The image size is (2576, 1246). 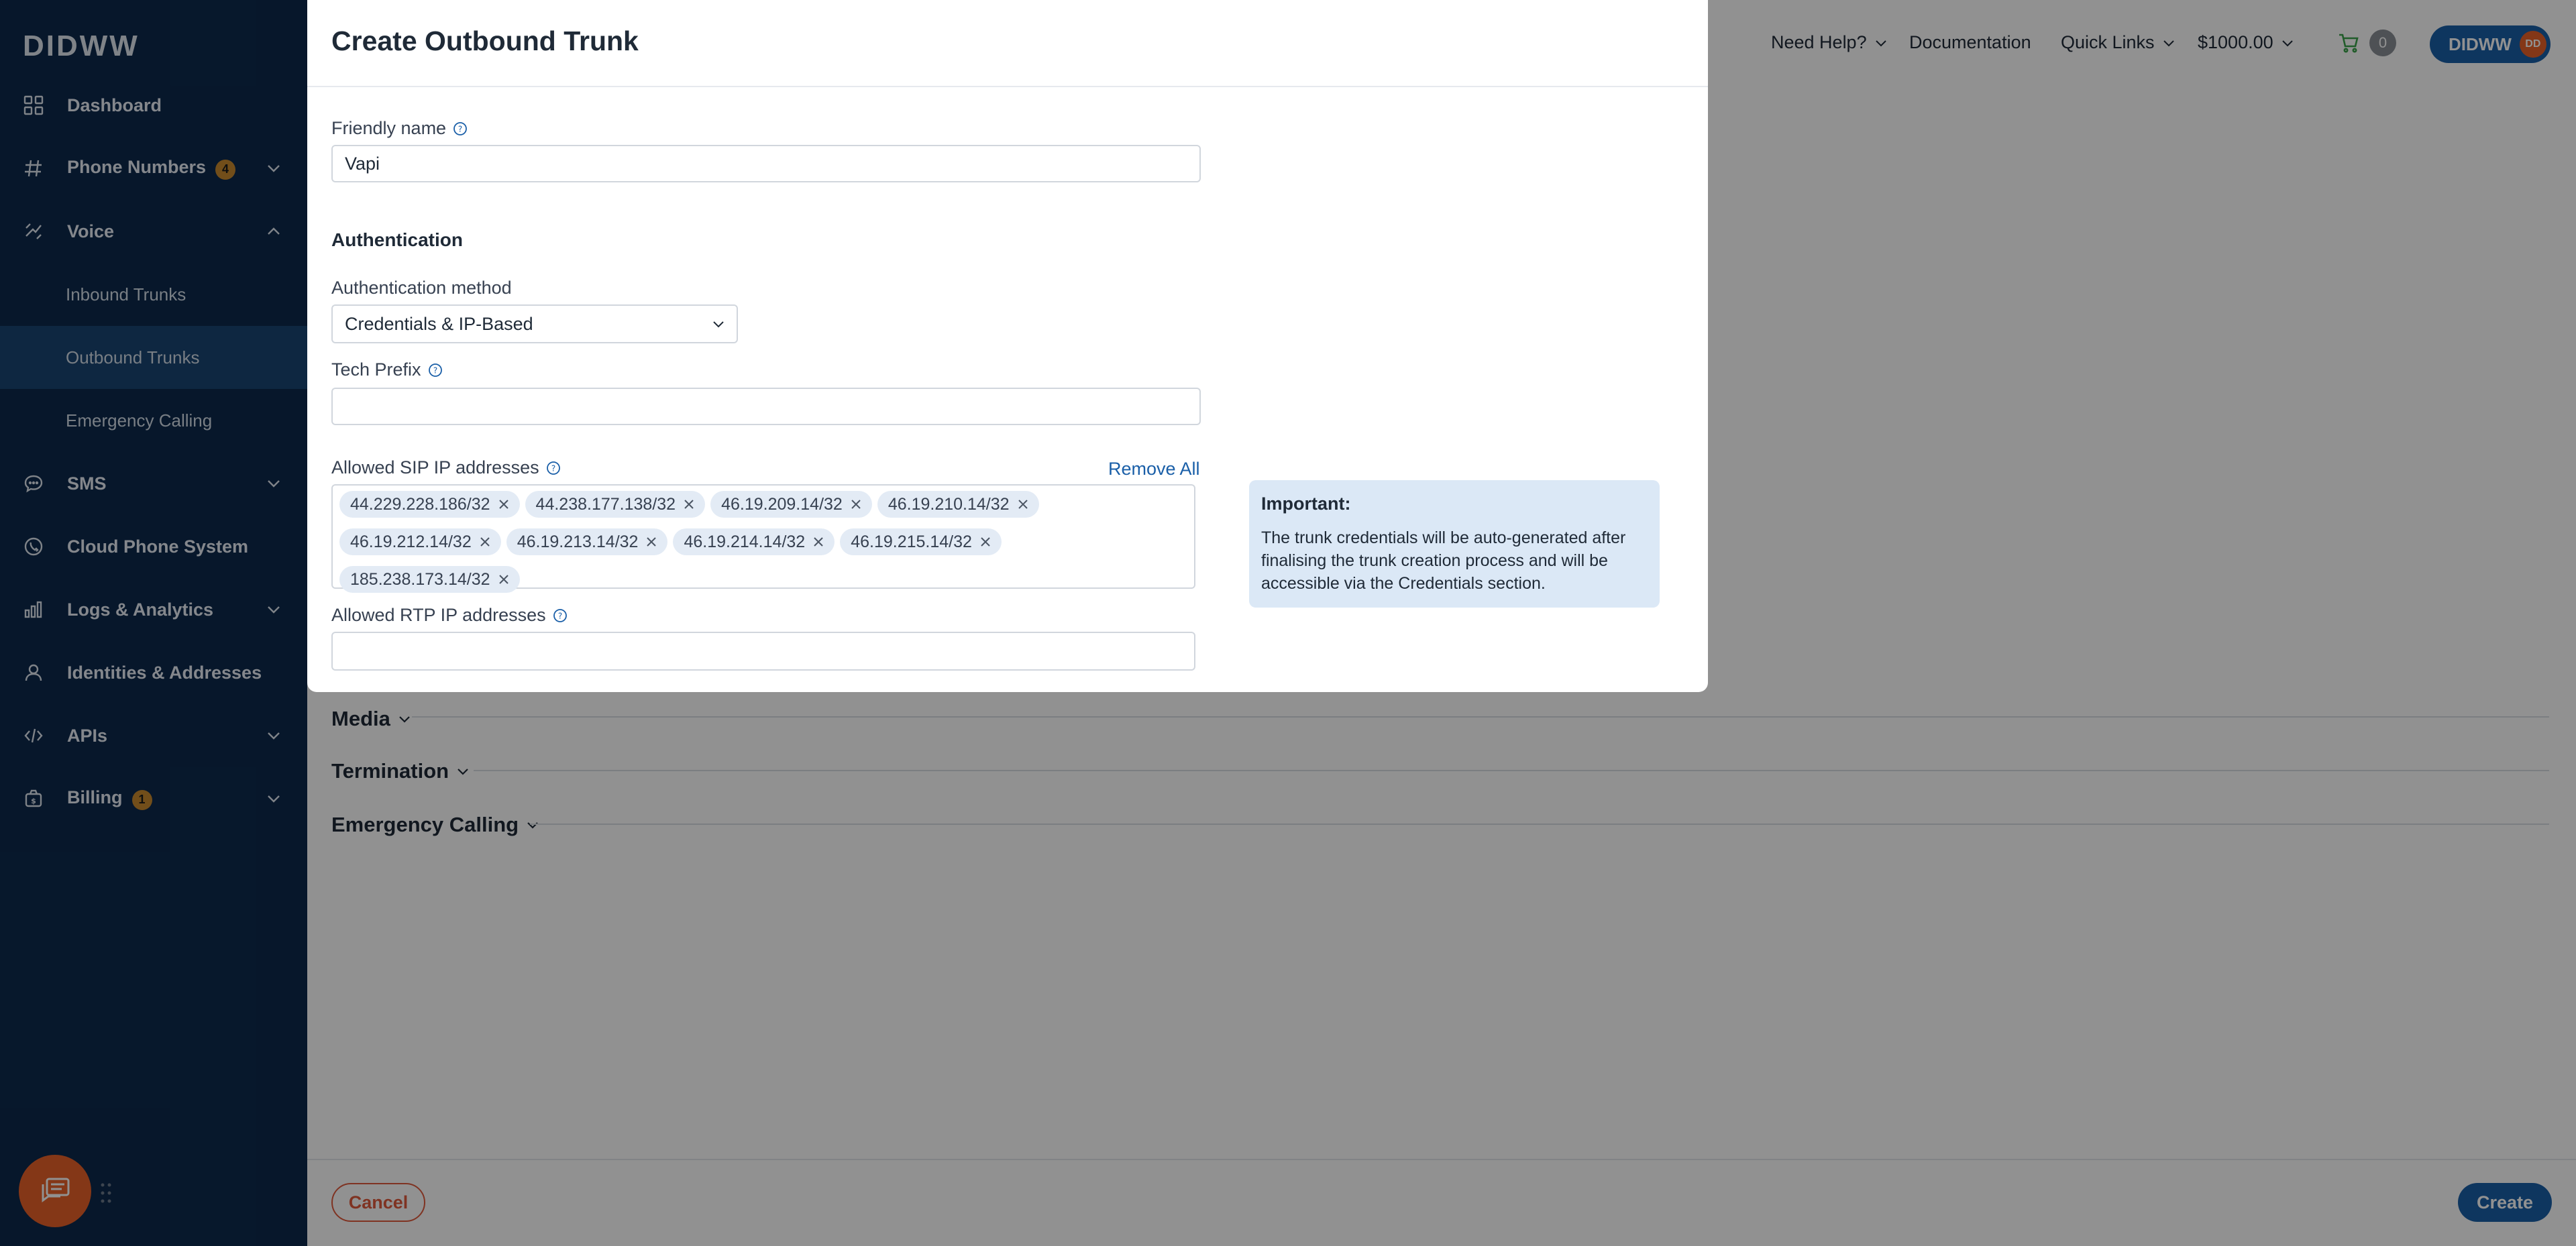 What do you see at coordinates (578, 541) in the screenshot?
I see `ip-tag-label: 46.19.213.14/32` at bounding box center [578, 541].